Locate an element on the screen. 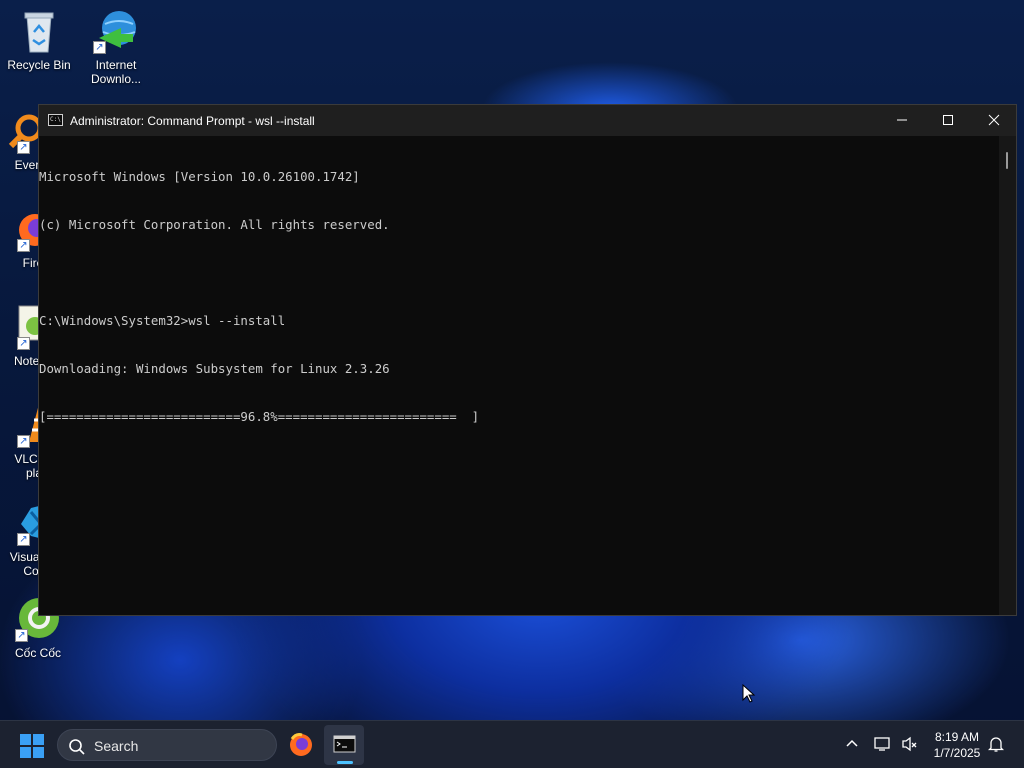 This screenshot has height=768, width=1024. taskbar-clock: 8:19 AM 1/7/2025 is located at coordinates (957, 745).